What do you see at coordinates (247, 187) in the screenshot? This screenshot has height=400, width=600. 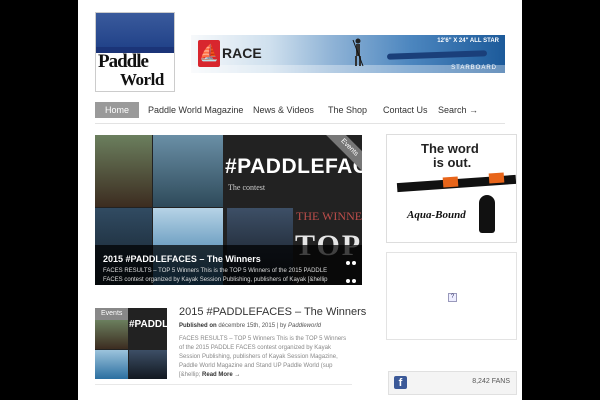 I see `slider-subheadline: The contest` at bounding box center [247, 187].